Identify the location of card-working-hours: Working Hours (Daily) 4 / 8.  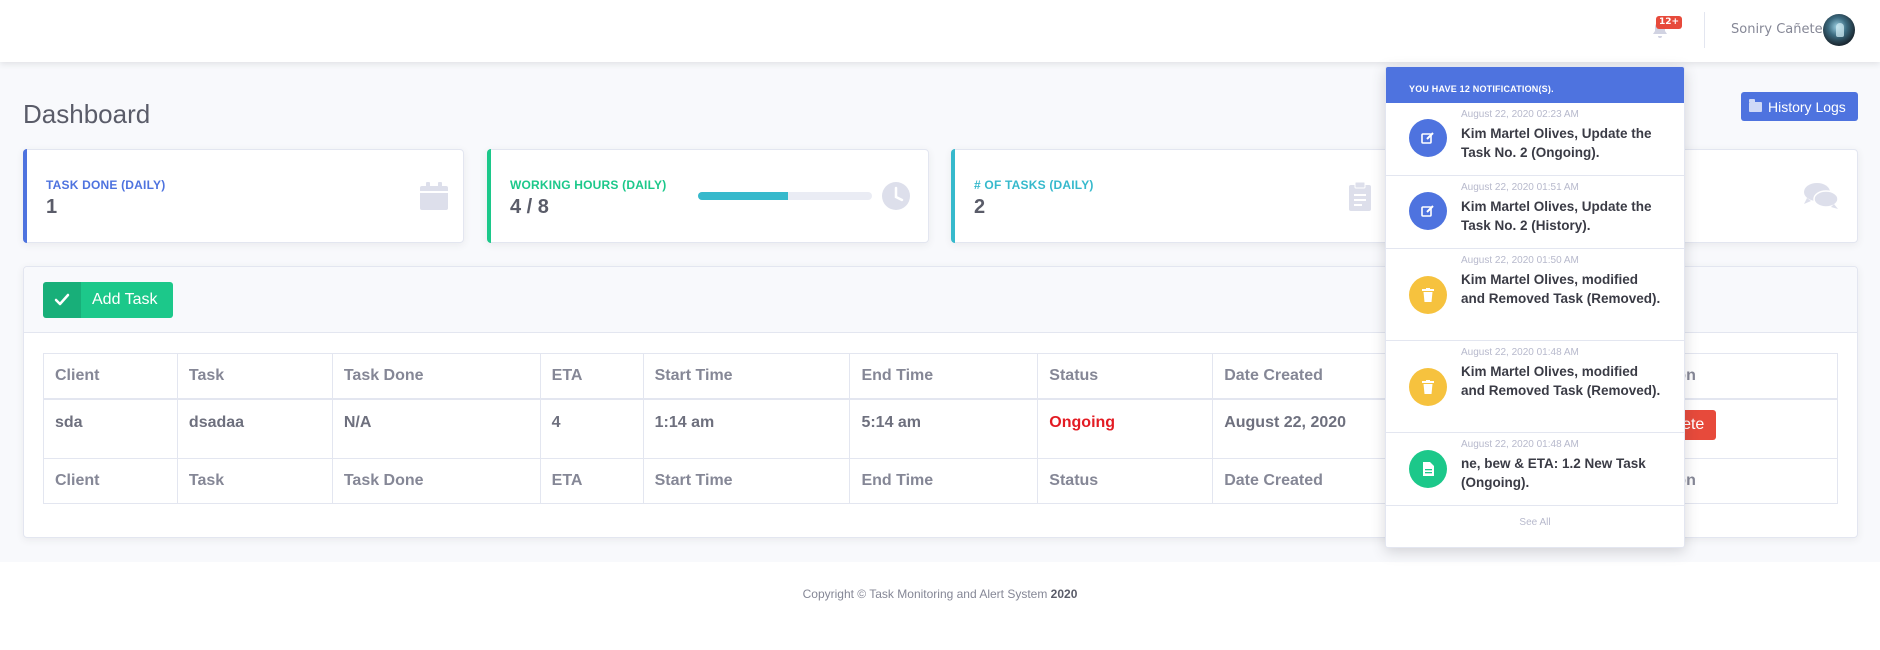
(708, 196).